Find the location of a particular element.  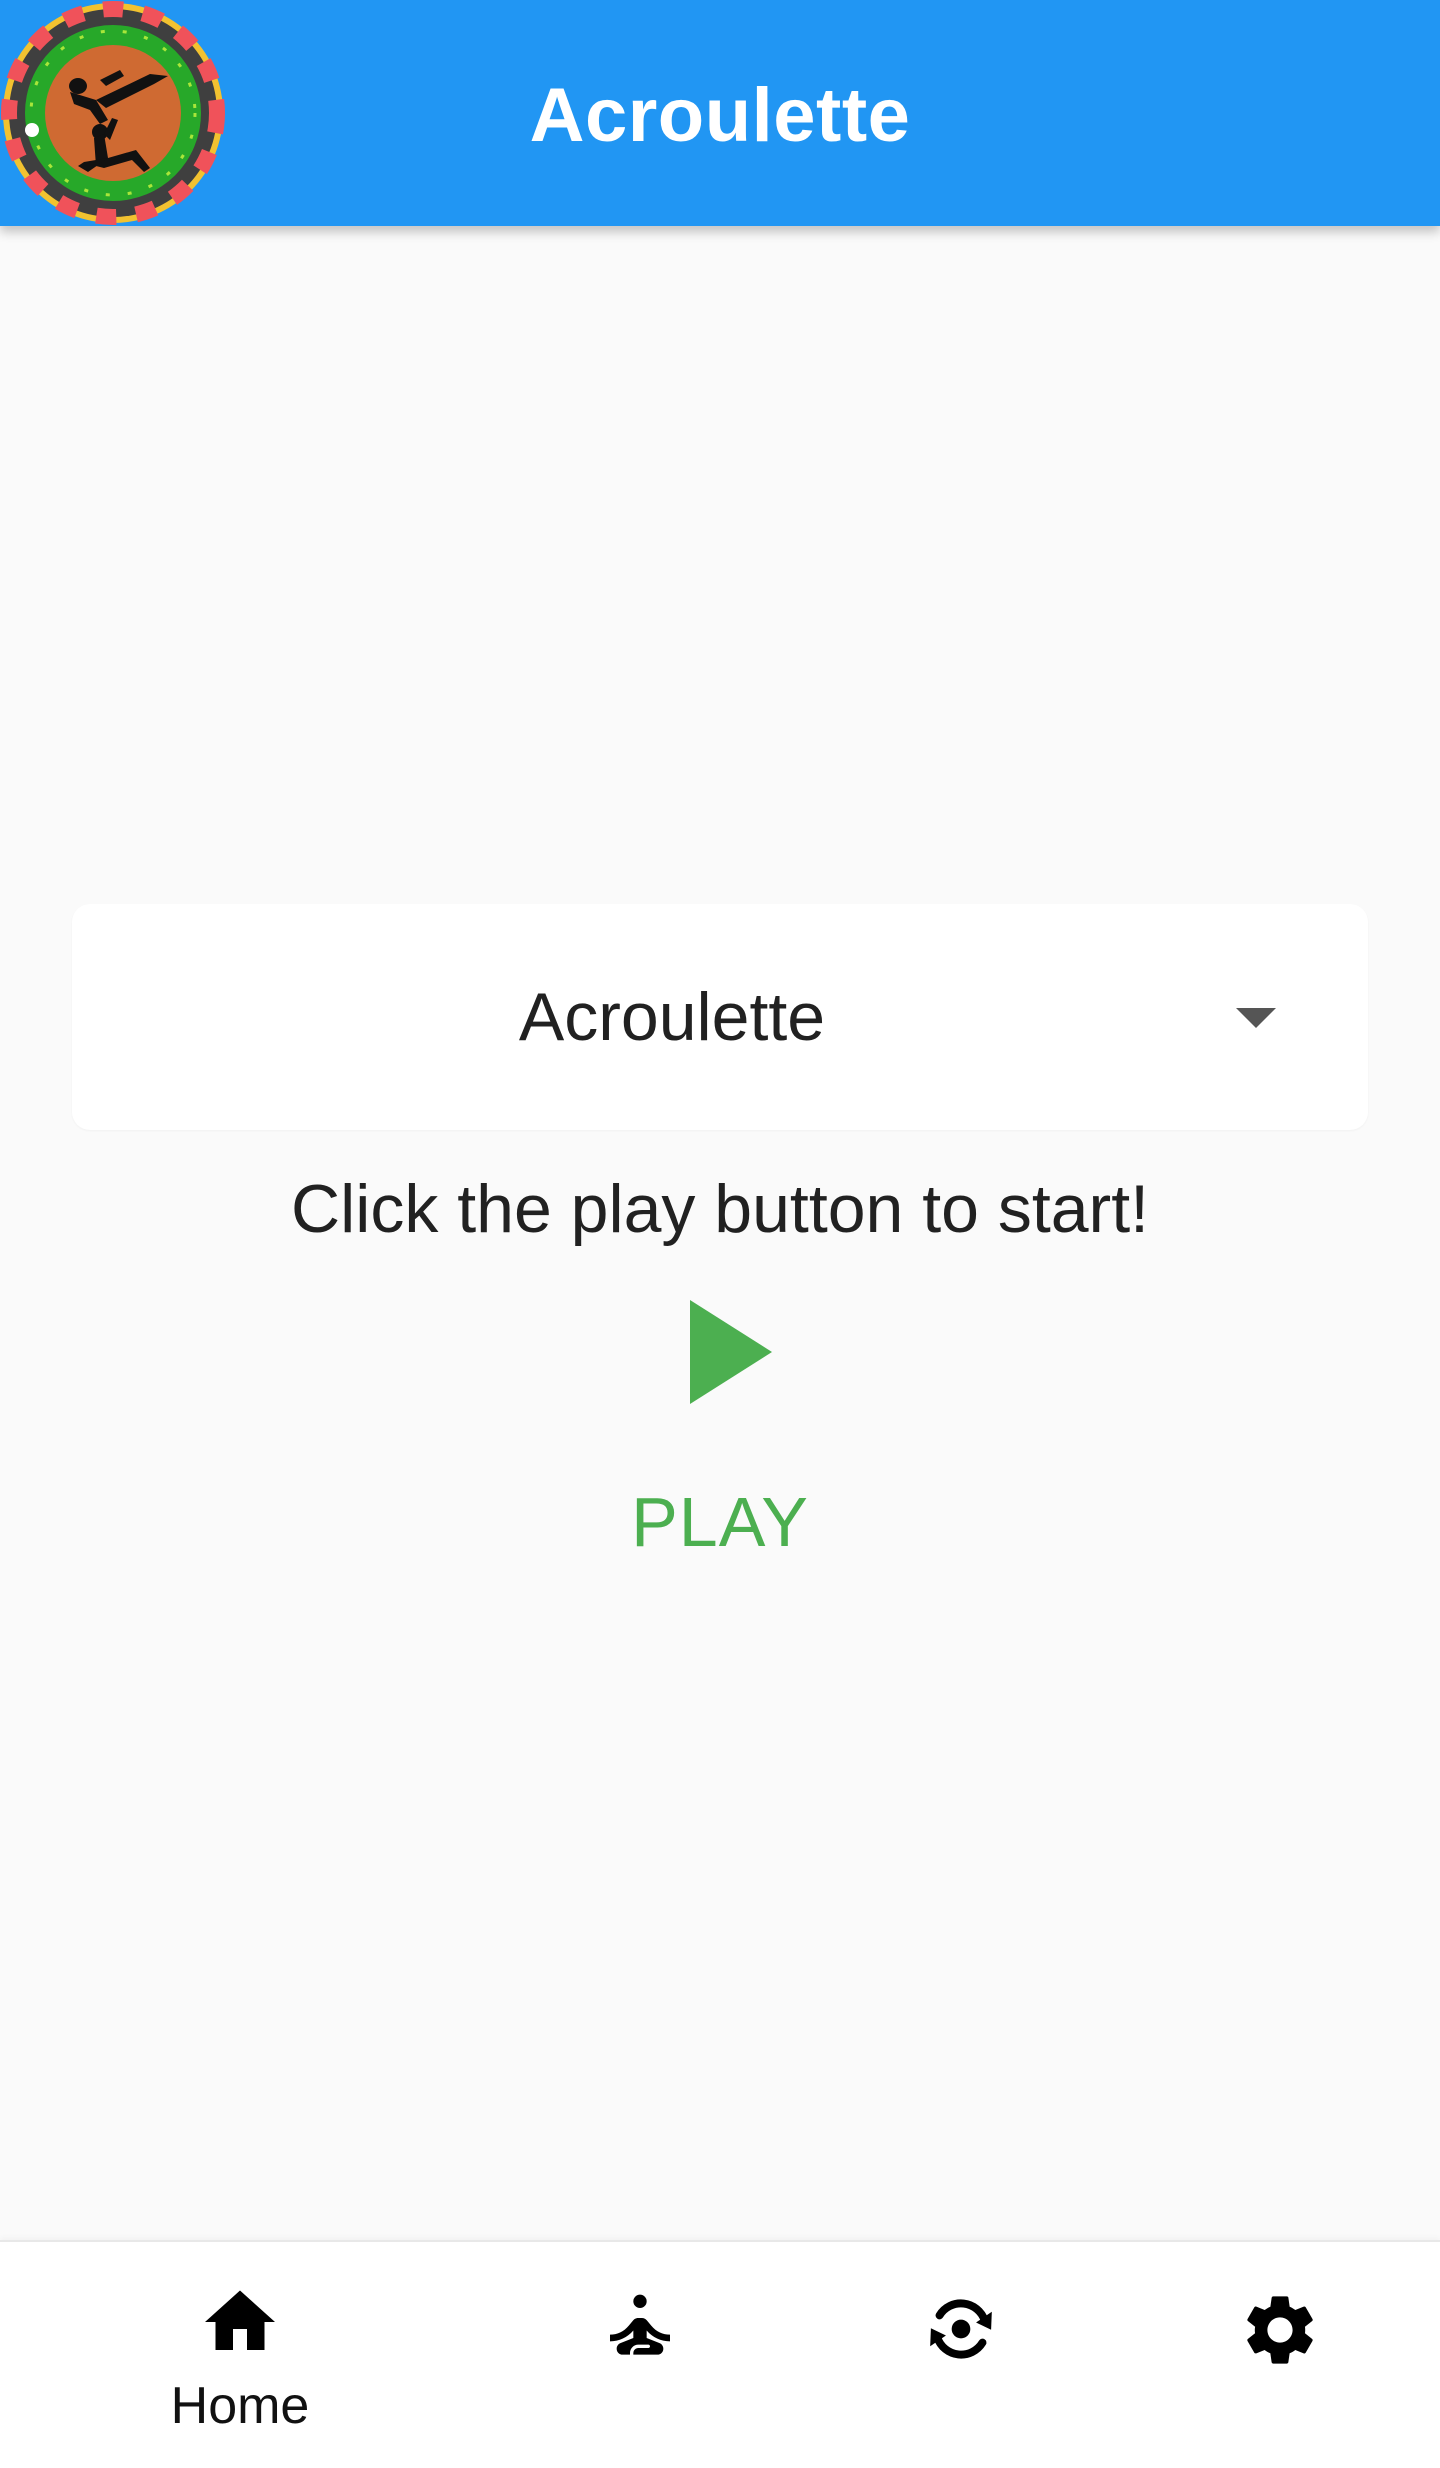

flow-dropdown: Acroulette is located at coordinates (720, 1017).